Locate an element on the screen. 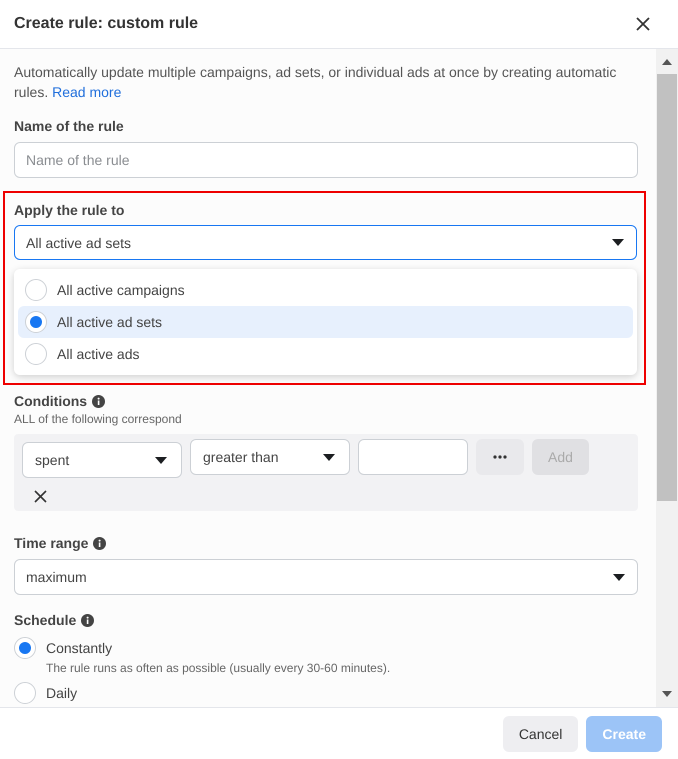 The width and height of the screenshot is (678, 759). metric-dropdown: spent is located at coordinates (102, 460).